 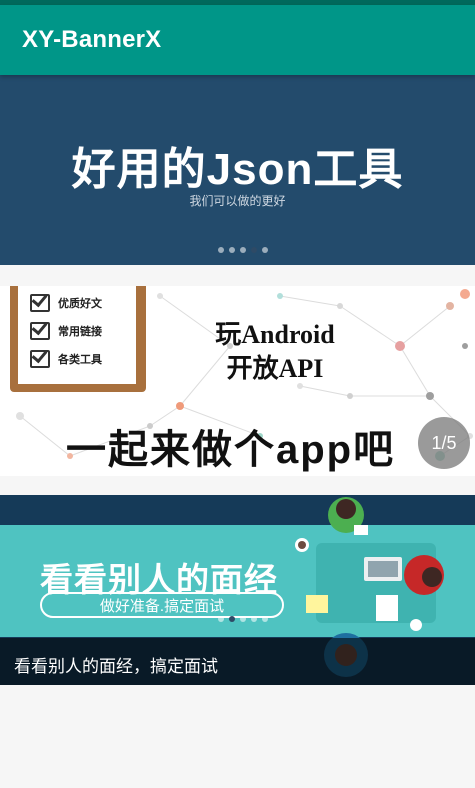 I want to click on banner-caption: 看看别人的面经，搞定面试, so click(x=116, y=666).